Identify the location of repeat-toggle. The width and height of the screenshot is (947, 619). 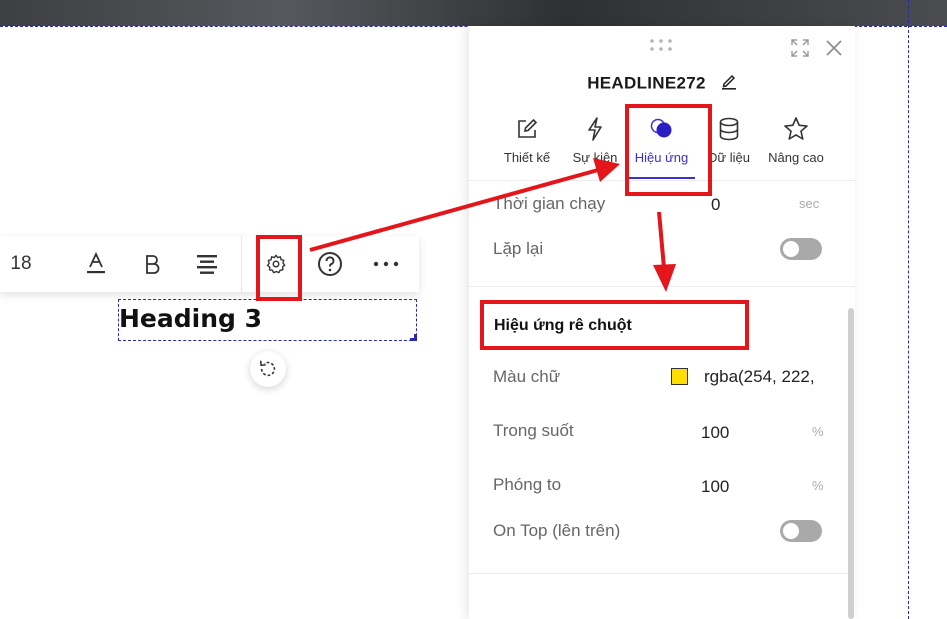
(801, 249).